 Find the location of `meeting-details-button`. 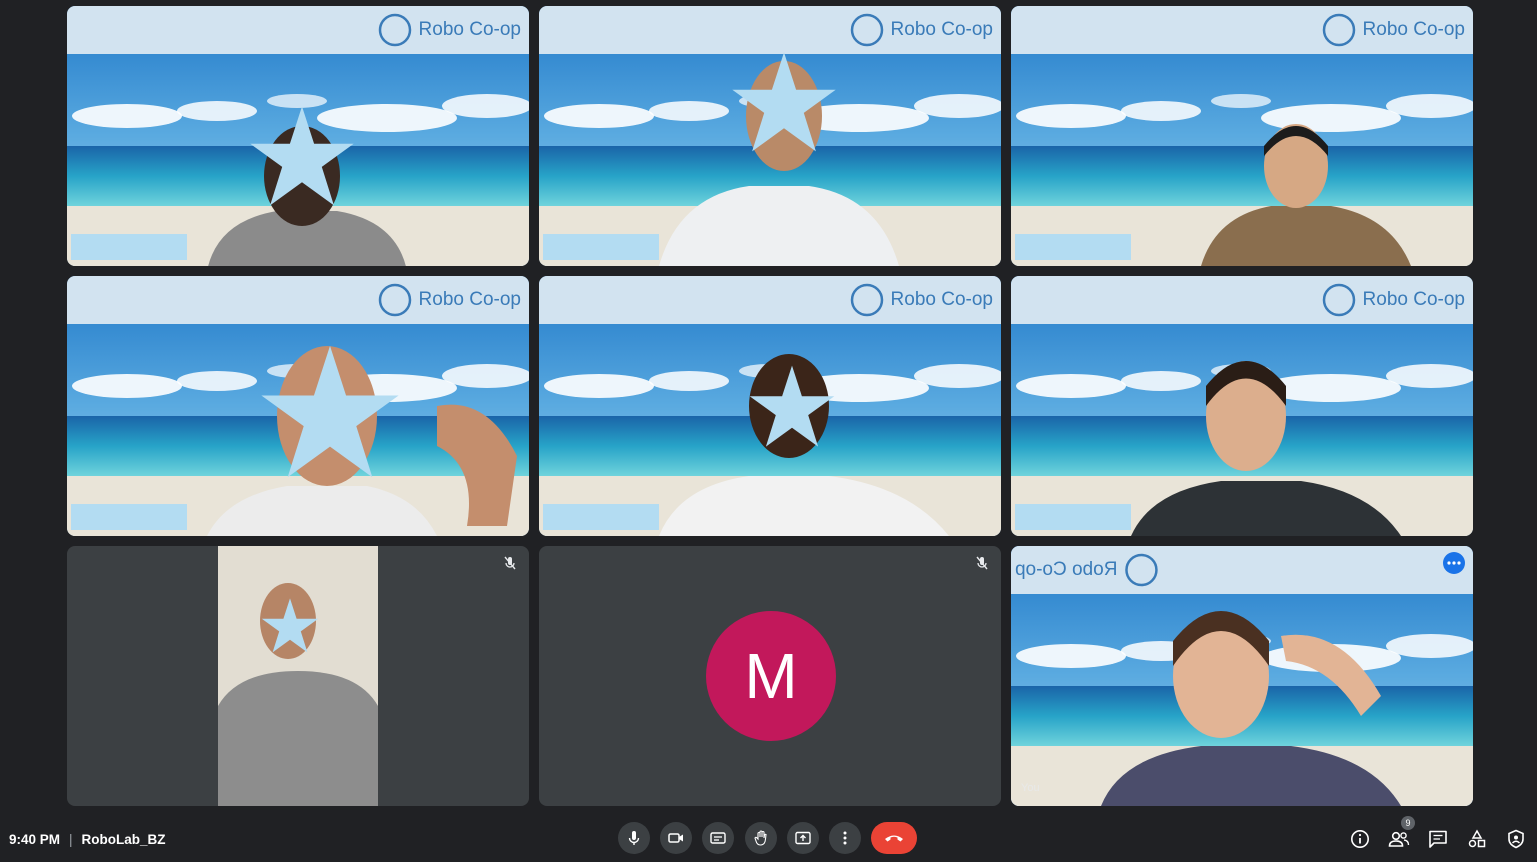

meeting-details-button is located at coordinates (1360, 839).